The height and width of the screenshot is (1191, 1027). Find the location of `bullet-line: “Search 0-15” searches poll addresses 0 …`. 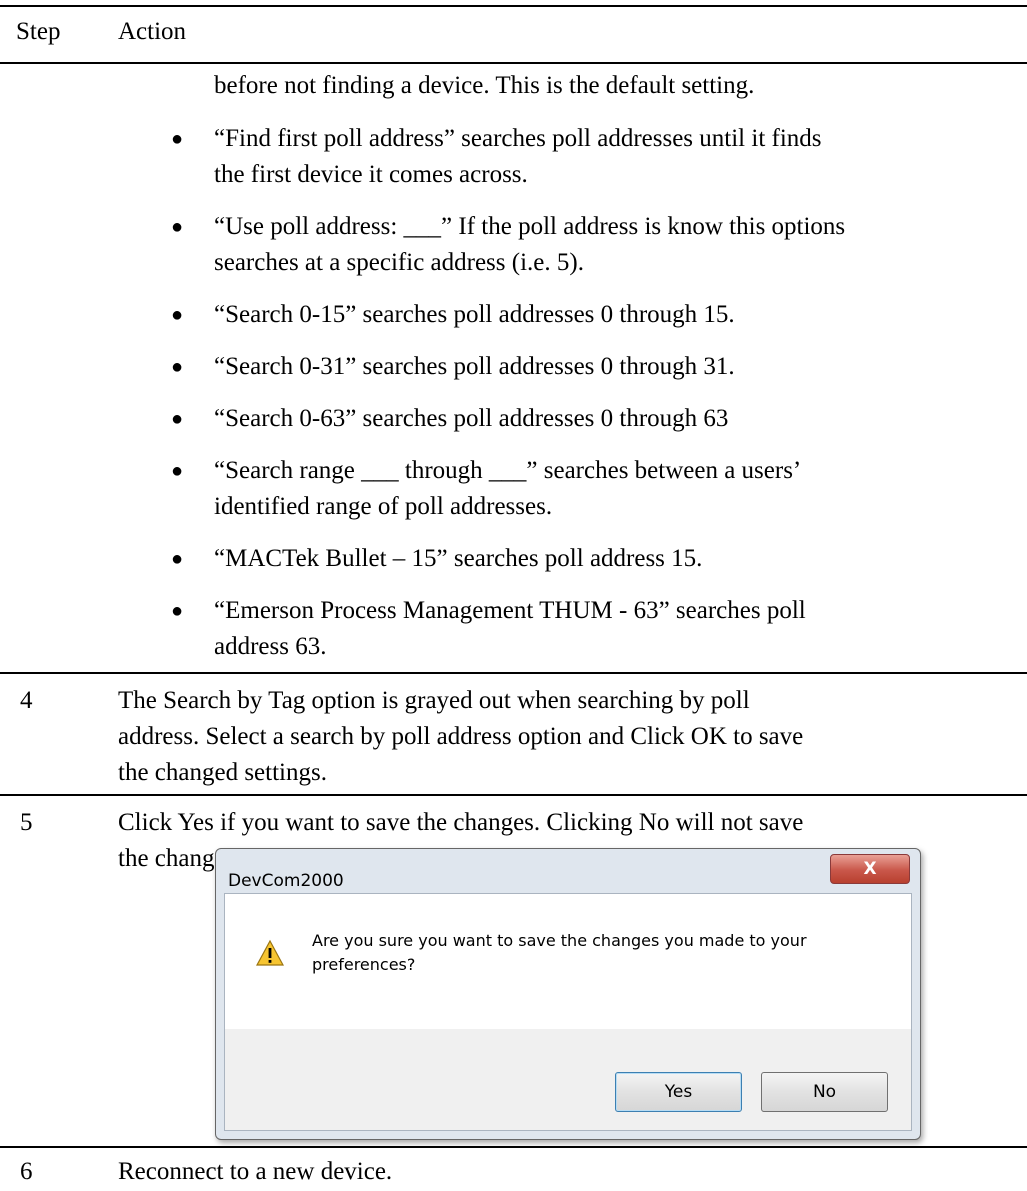

bullet-line: “Search 0-15” searches poll addresses 0 … is located at coordinates (474, 314).